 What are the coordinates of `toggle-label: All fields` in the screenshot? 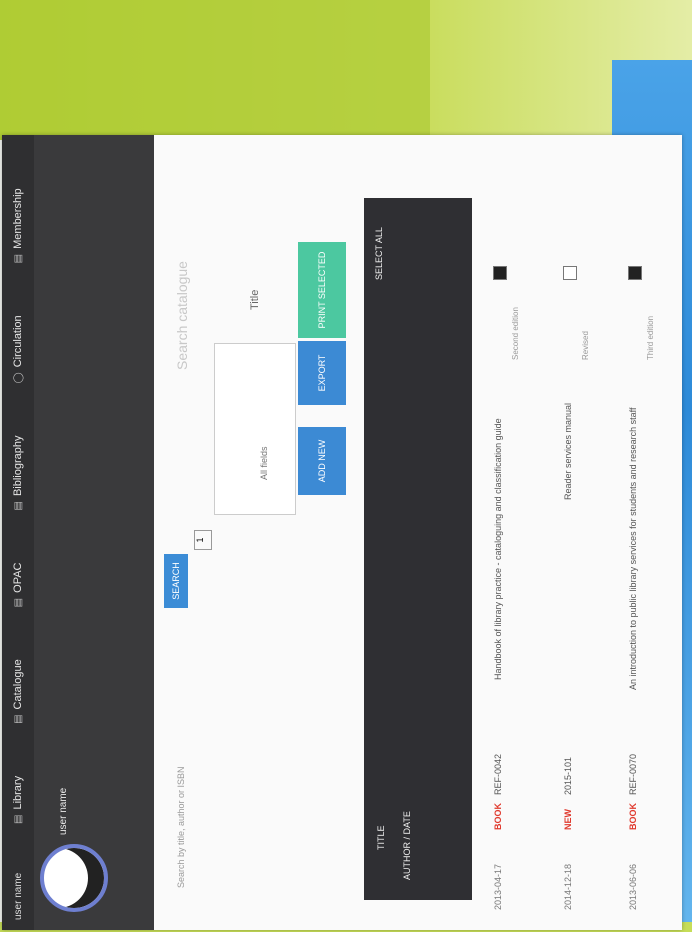 It's located at (264, 463).